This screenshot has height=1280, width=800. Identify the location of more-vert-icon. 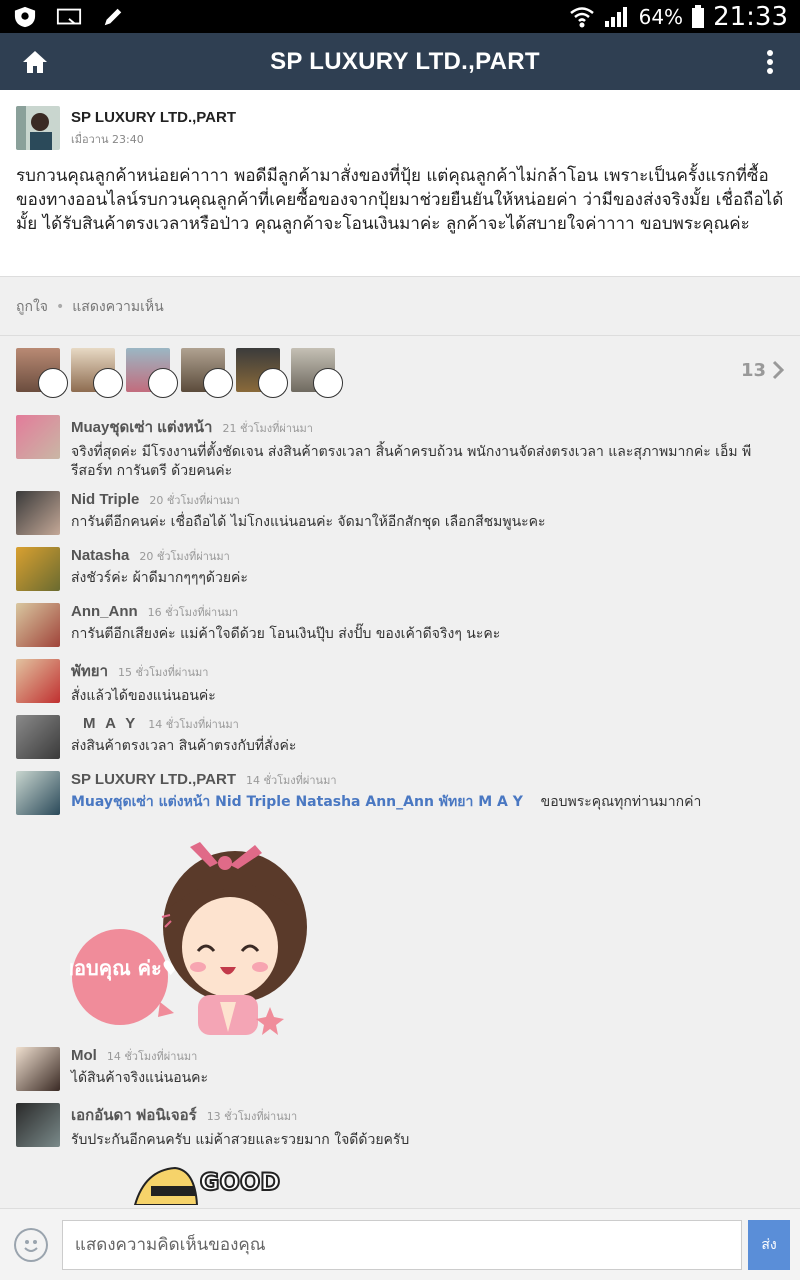
(770, 61).